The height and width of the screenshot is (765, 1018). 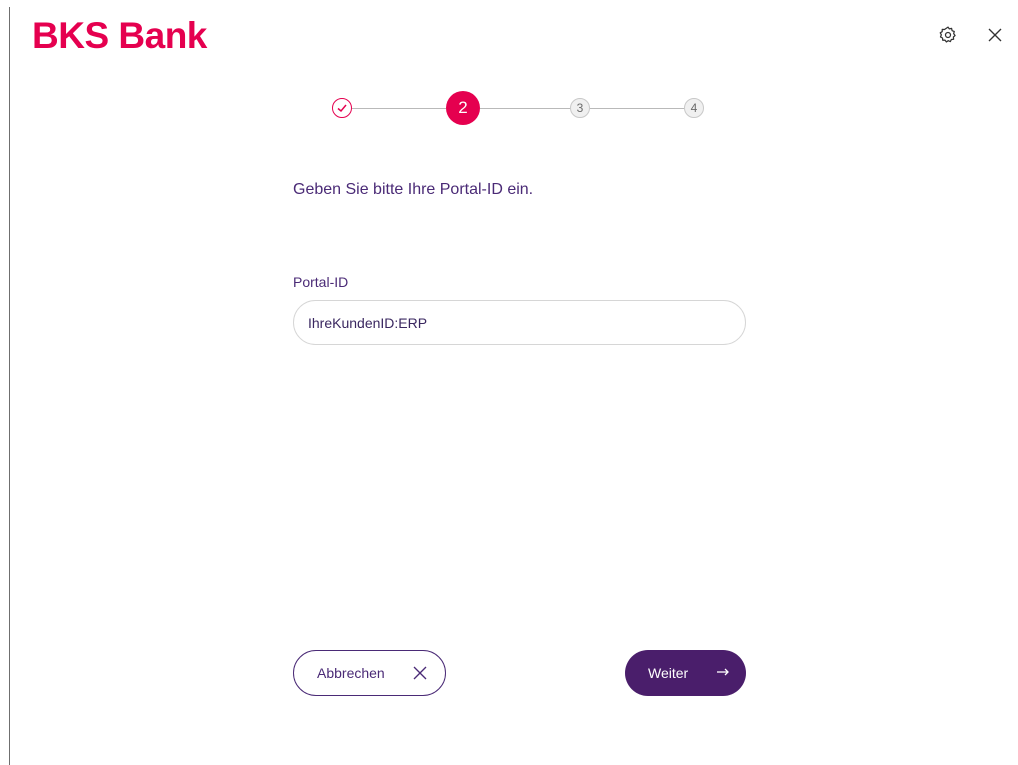 I want to click on cancel-button-label: Abbrechen, so click(x=351, y=673).